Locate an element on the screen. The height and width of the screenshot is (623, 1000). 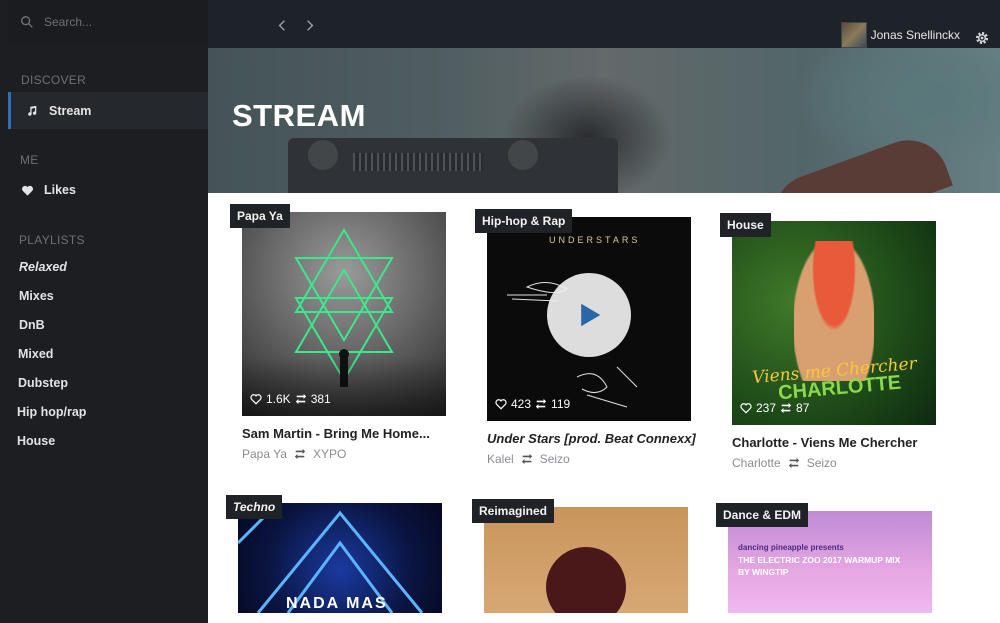
track-meta: Charlotte Seizo is located at coordinates (837, 463).